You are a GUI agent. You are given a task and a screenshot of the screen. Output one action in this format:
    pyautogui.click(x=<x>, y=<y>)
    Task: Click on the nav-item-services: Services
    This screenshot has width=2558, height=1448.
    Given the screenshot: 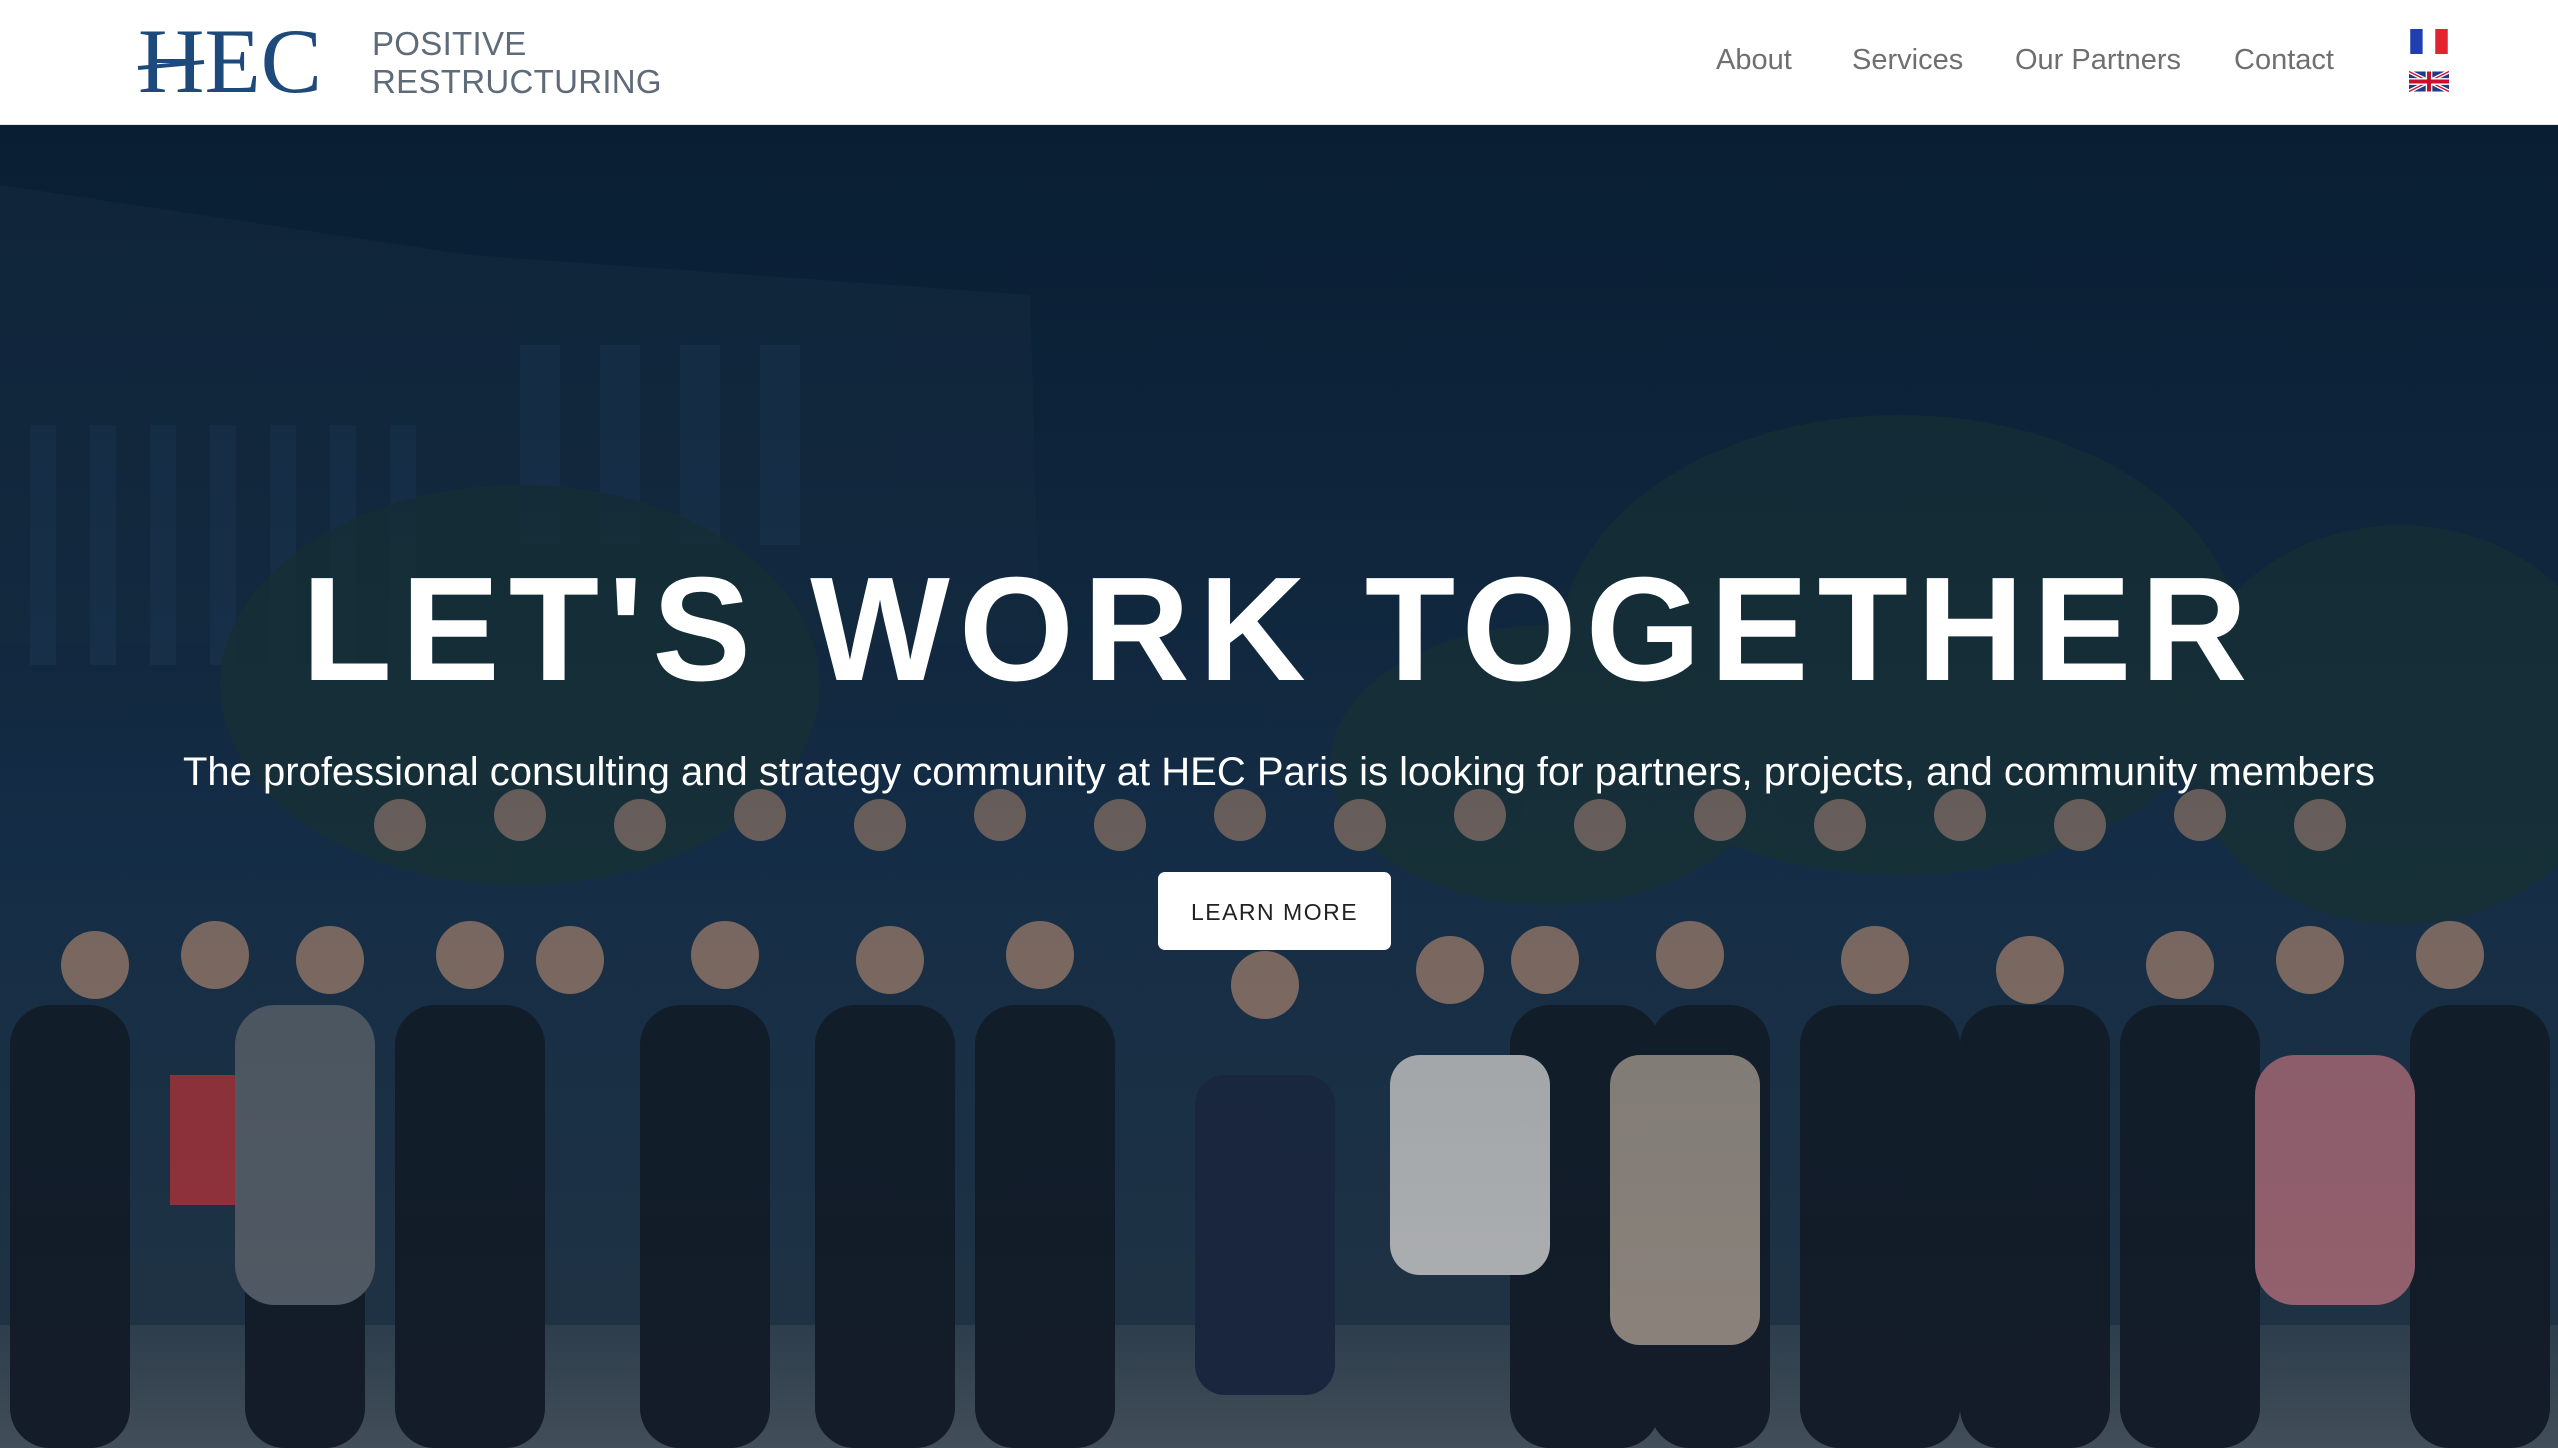 What is the action you would take?
    pyautogui.click(x=1907, y=60)
    